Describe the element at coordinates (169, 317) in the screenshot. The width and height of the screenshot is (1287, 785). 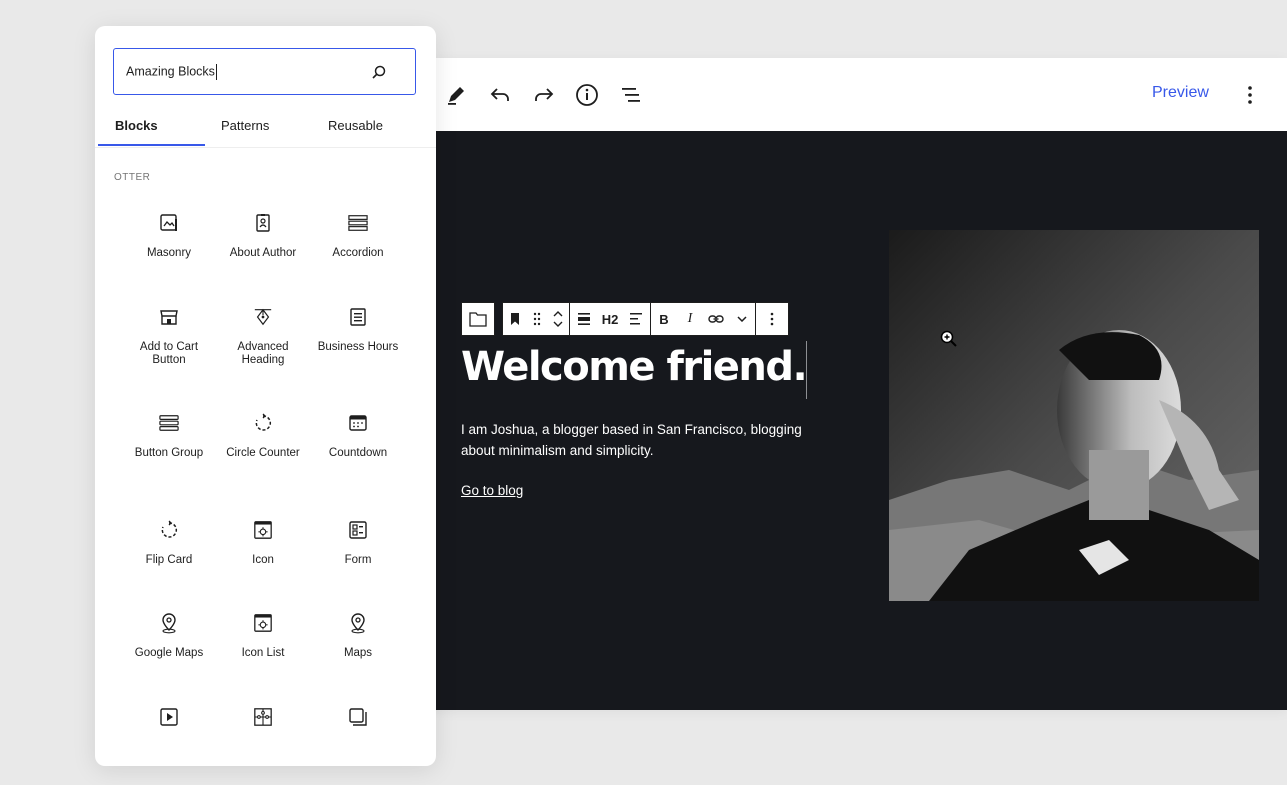
I see `store-icon` at that location.